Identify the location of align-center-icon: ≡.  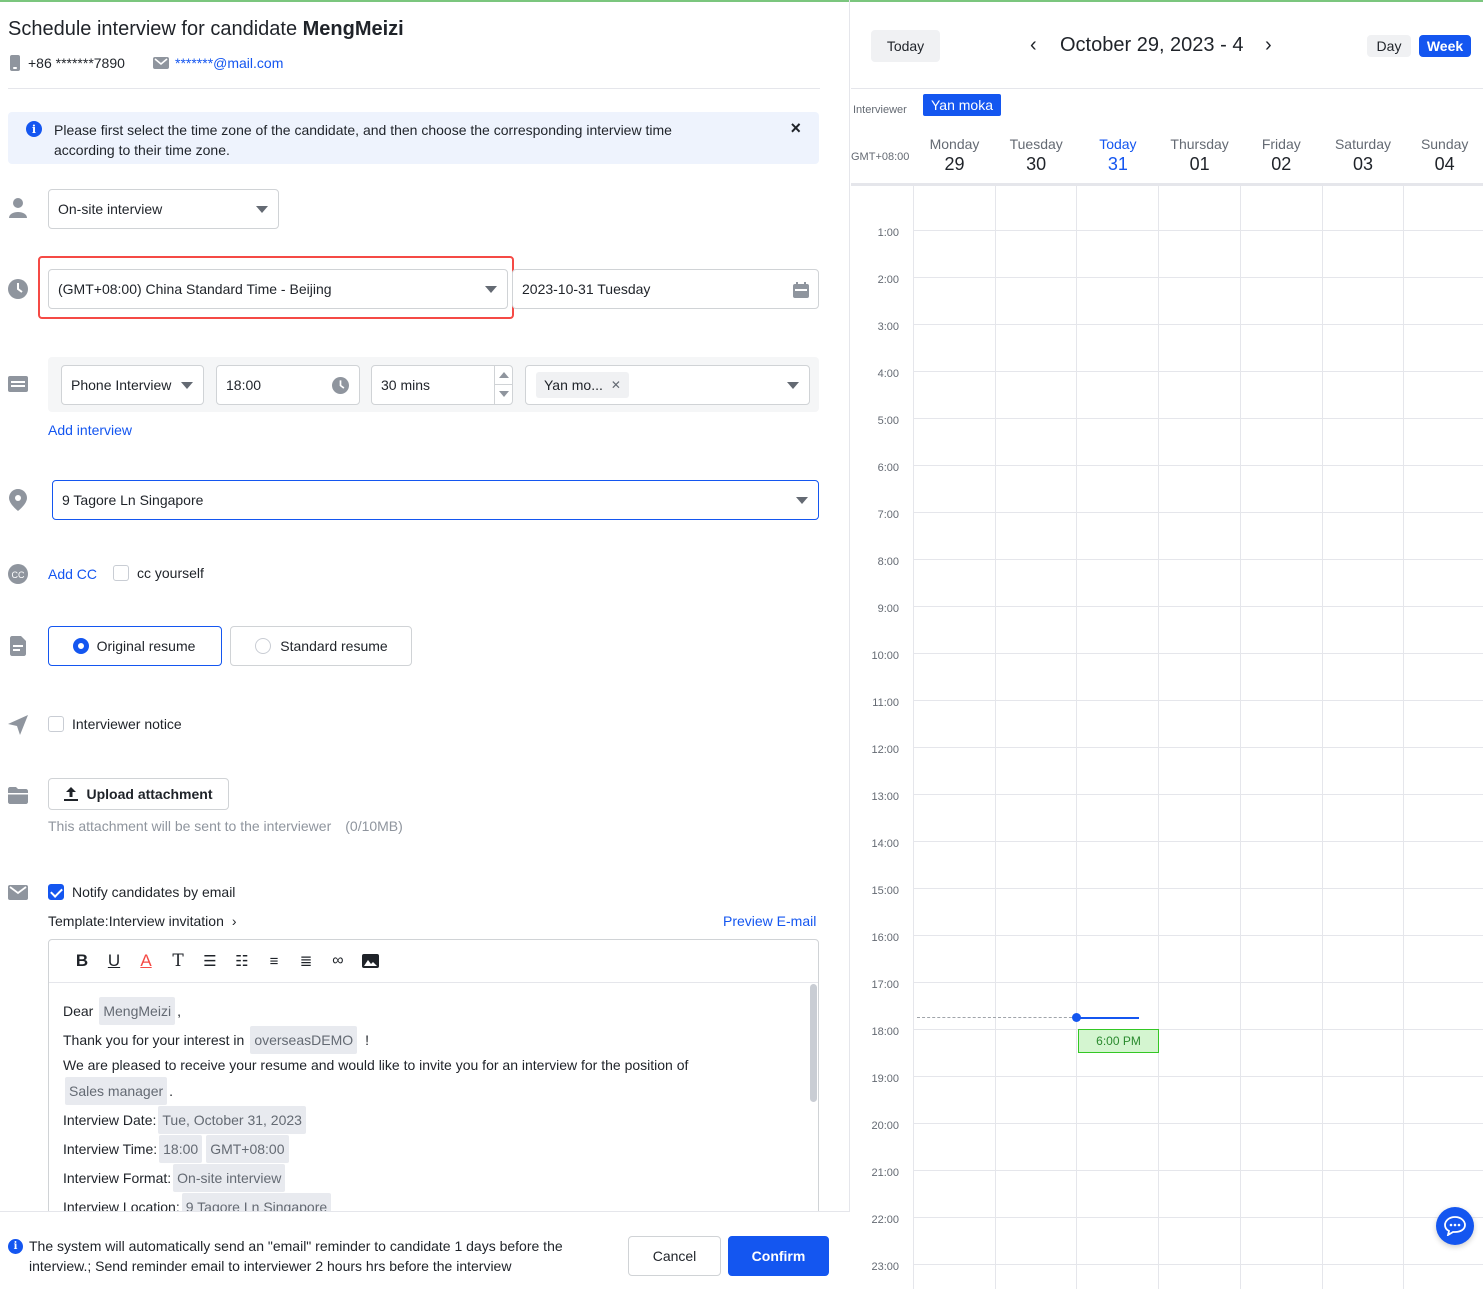
(274, 961).